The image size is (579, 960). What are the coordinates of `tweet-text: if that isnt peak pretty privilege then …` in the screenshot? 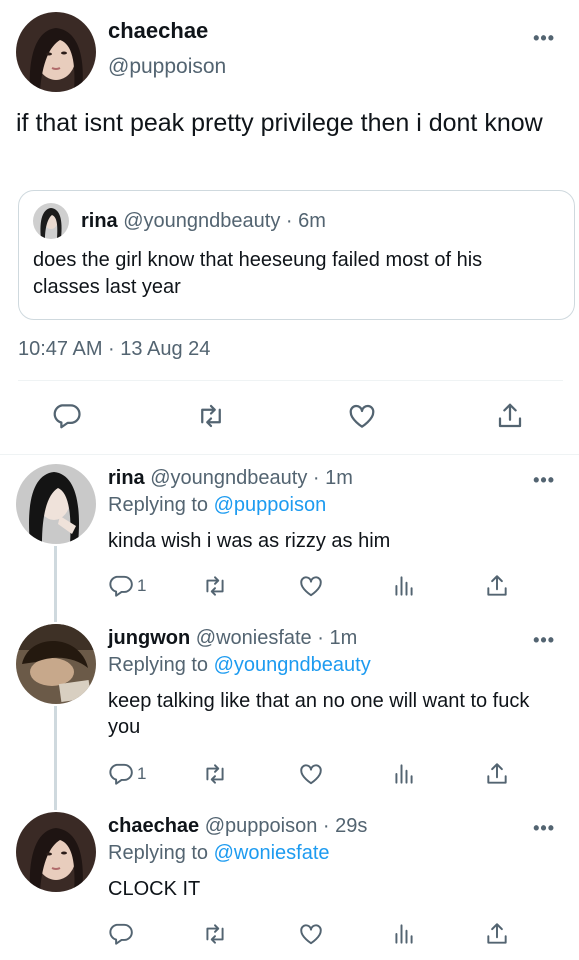 It's located at (279, 123).